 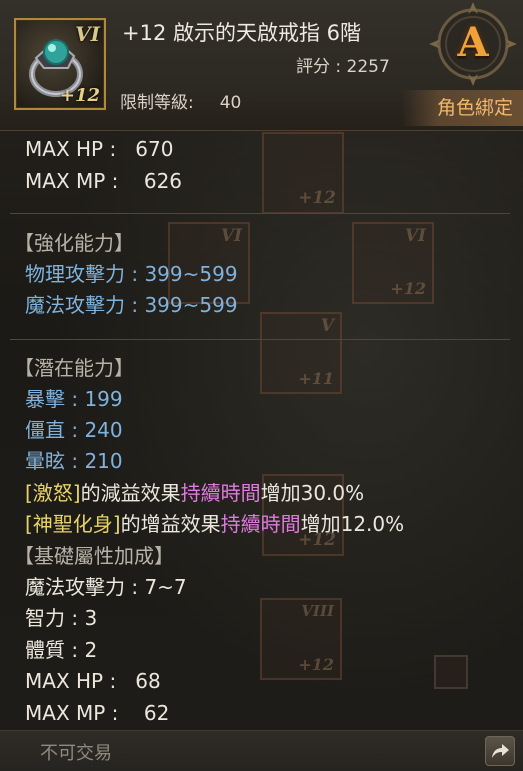 I want to click on base-stat-mp: MAX MP : 626, so click(x=104, y=181).